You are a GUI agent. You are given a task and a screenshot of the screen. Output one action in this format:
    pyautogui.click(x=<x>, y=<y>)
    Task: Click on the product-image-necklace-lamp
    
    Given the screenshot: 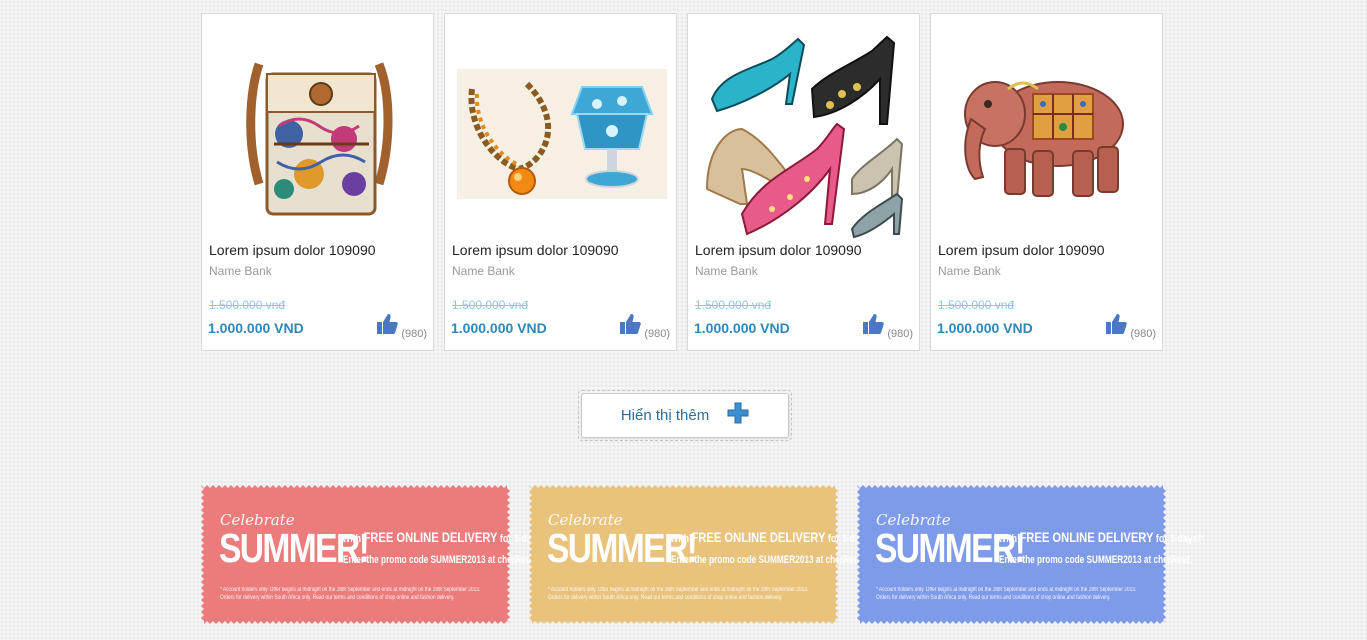 What is the action you would take?
    pyautogui.click(x=561, y=134)
    